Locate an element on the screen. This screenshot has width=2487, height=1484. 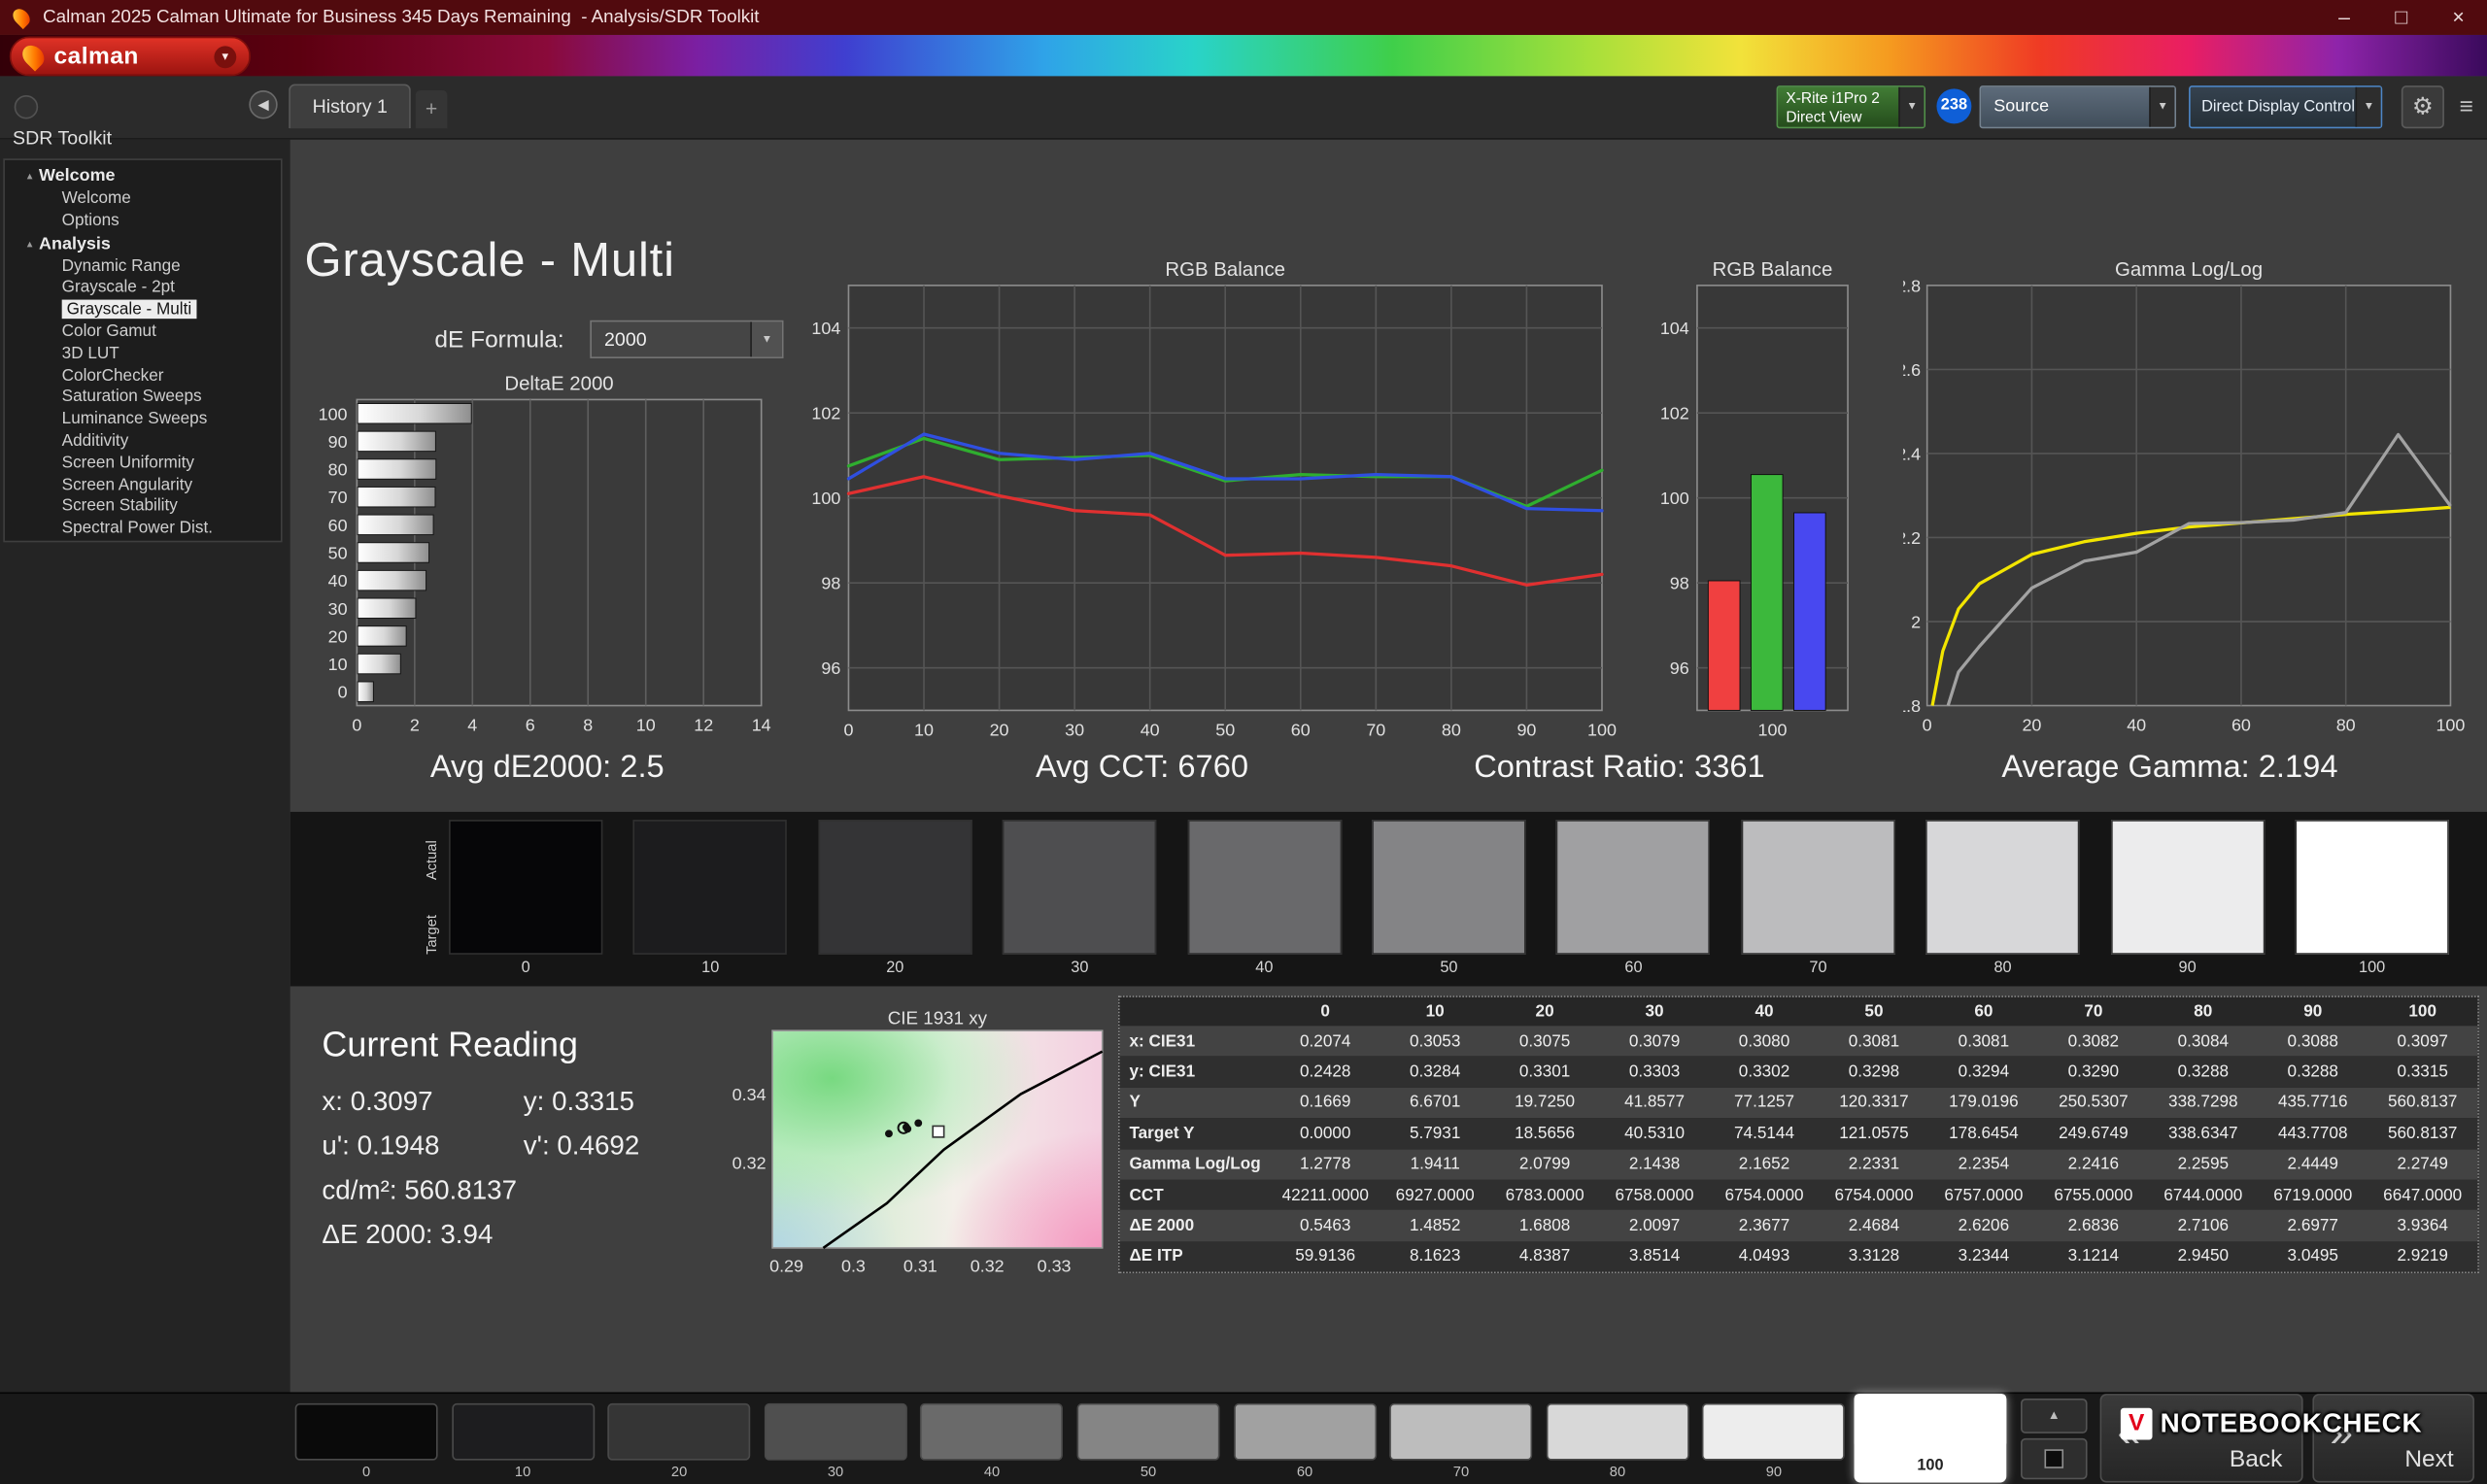
settings-gear-button: ⚙ is located at coordinates (2422, 107).